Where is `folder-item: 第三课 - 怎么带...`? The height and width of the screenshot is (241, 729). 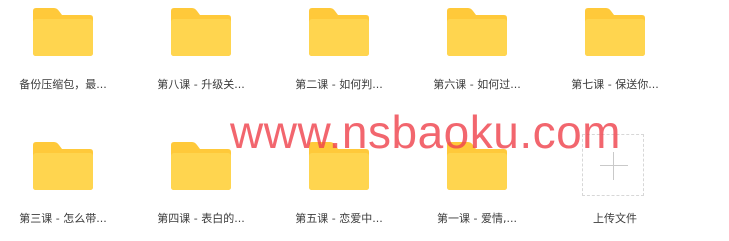
folder-item: 第三课 - 怎么带... is located at coordinates (60, 187).